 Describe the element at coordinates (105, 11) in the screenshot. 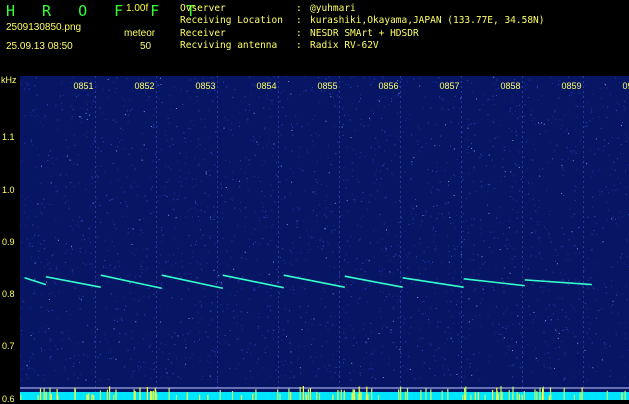

I see `app-logo: H R O F F T` at that location.